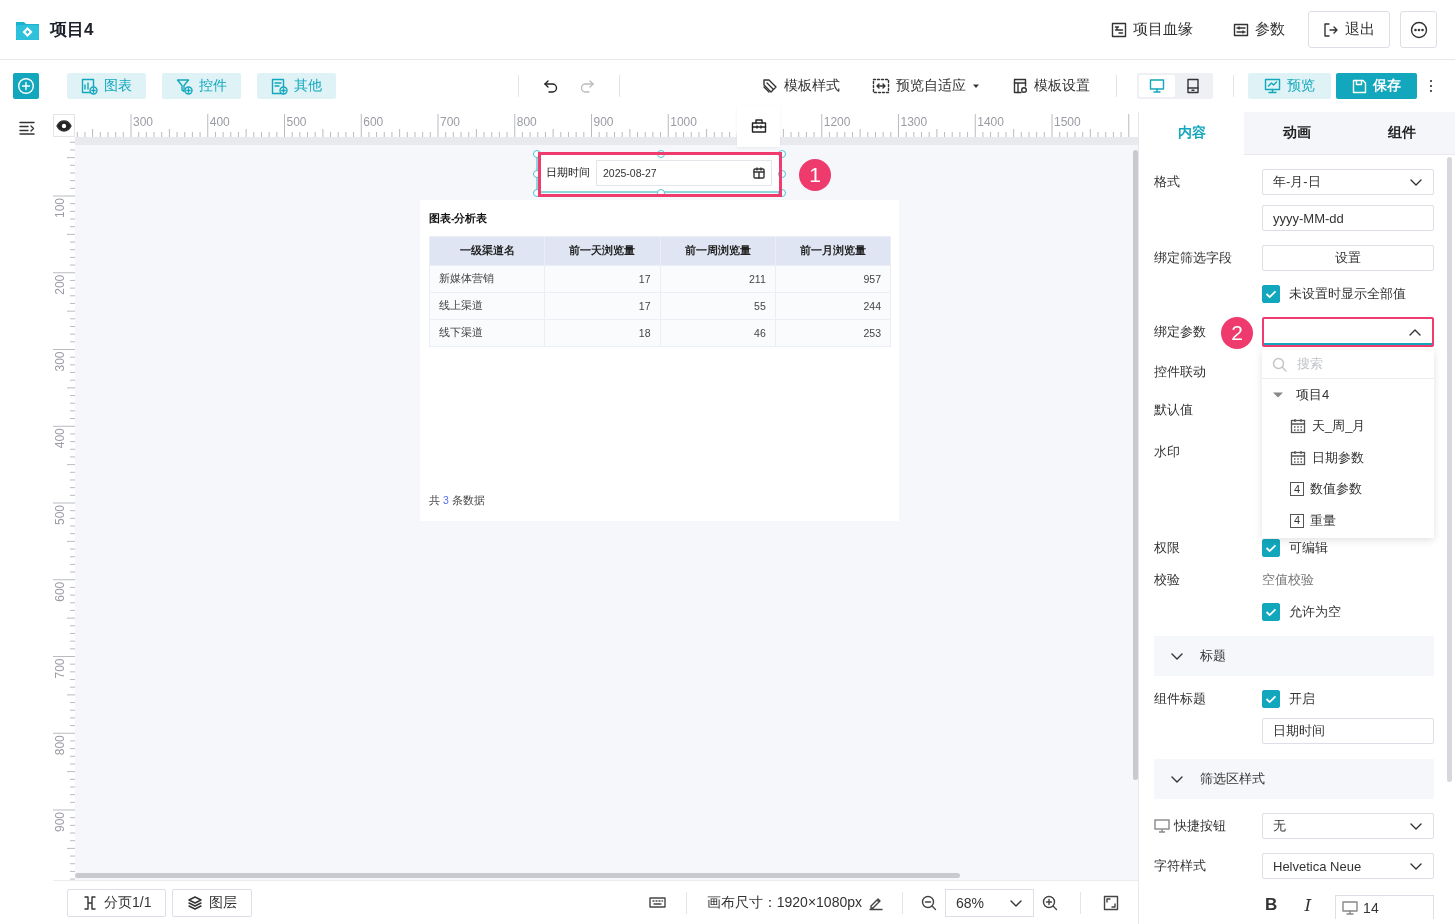 The width and height of the screenshot is (1455, 924). Describe the element at coordinates (1280, 904) in the screenshot. I see `bold-button: B` at that location.